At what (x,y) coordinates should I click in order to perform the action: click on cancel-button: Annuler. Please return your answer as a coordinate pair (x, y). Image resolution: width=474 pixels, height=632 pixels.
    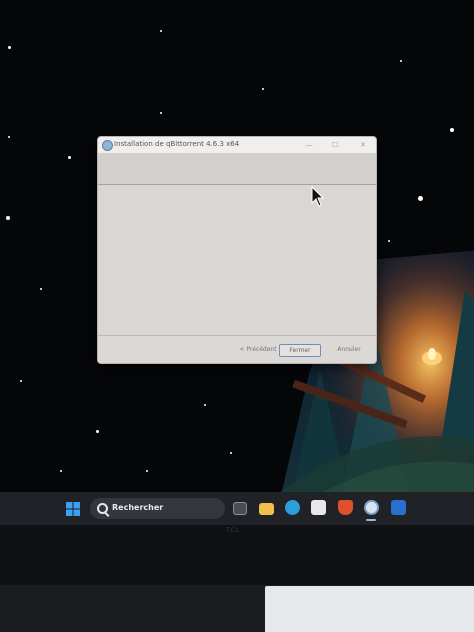
    Looking at the image, I should click on (349, 349).